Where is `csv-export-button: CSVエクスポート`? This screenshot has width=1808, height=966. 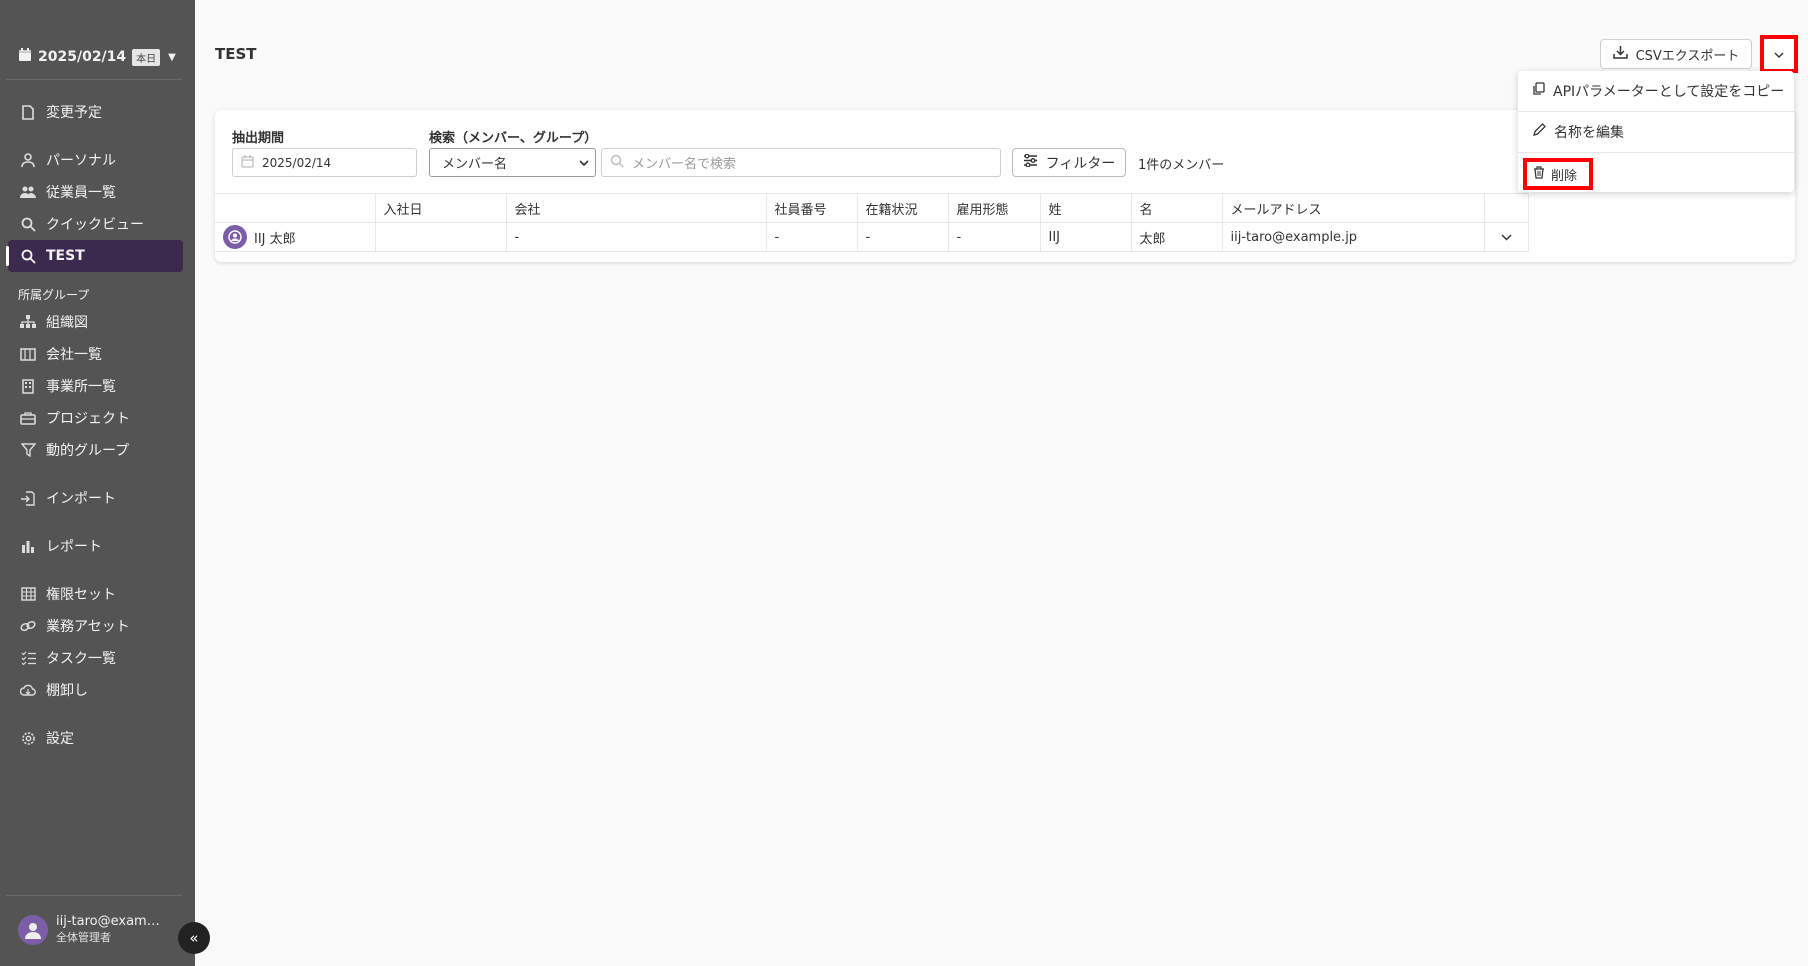 csv-export-button: CSVエクスポート is located at coordinates (1676, 54).